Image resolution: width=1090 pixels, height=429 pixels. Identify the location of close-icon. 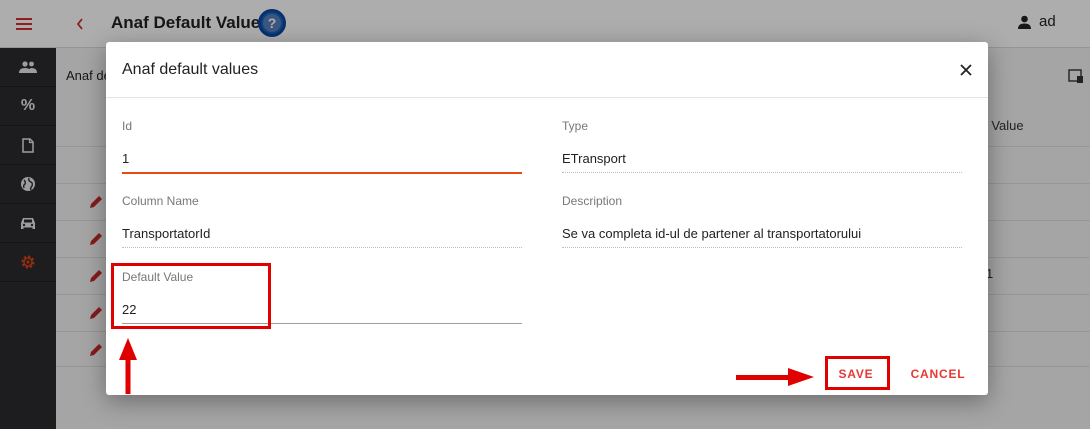
(966, 70).